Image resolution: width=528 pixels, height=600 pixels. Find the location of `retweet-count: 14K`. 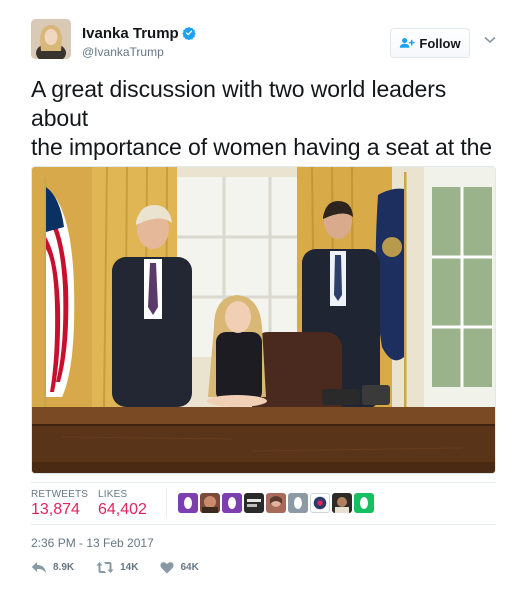

retweet-count: 14K is located at coordinates (129, 567).